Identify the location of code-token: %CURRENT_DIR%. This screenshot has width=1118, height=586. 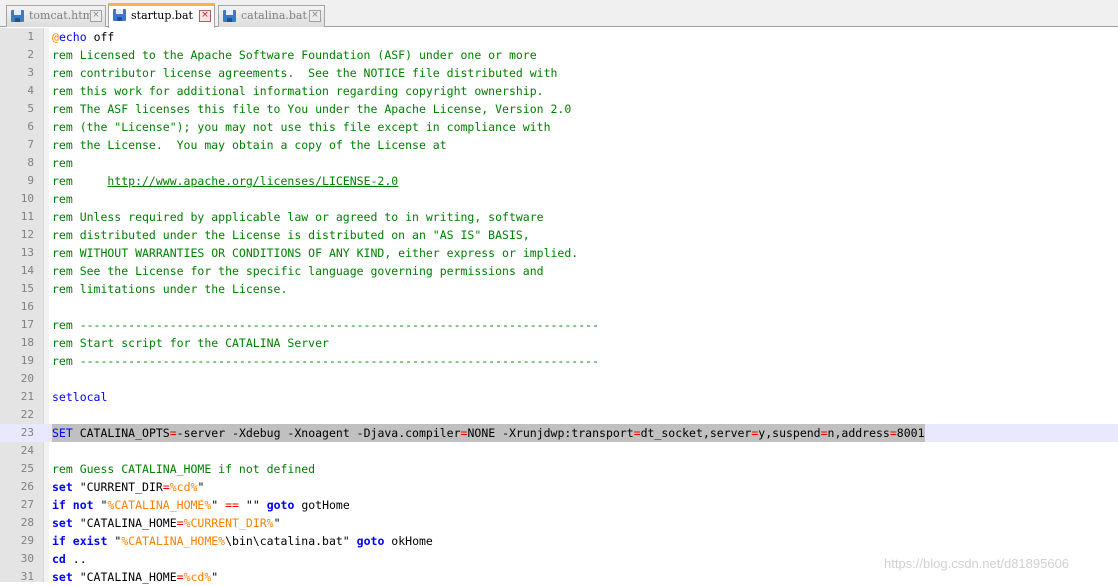
(228, 523).